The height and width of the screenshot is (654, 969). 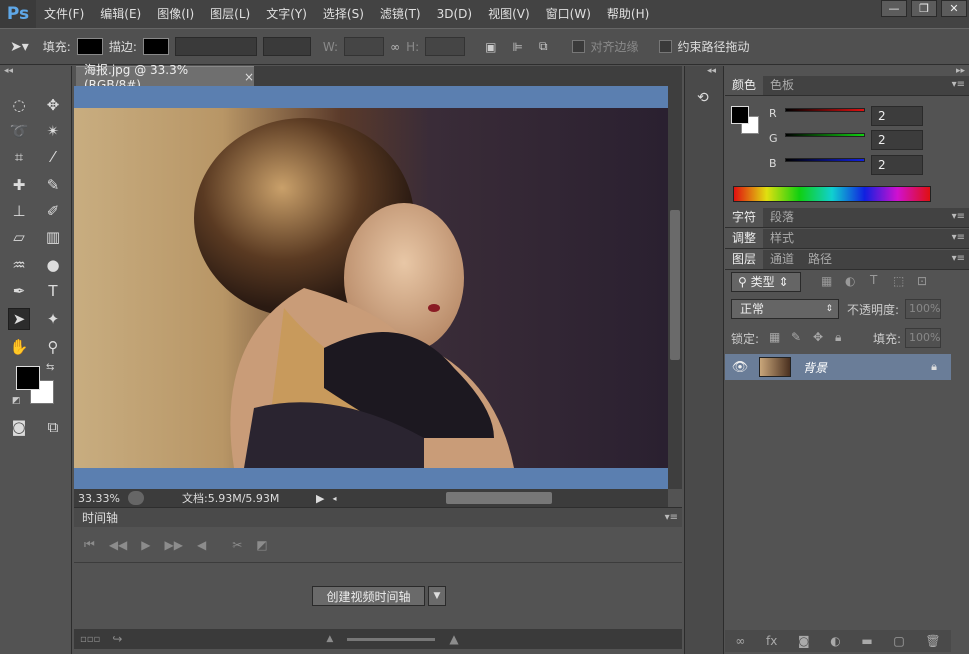 What do you see at coordinates (628, 14) in the screenshot?
I see `menu-help: 帮助(H)` at bounding box center [628, 14].